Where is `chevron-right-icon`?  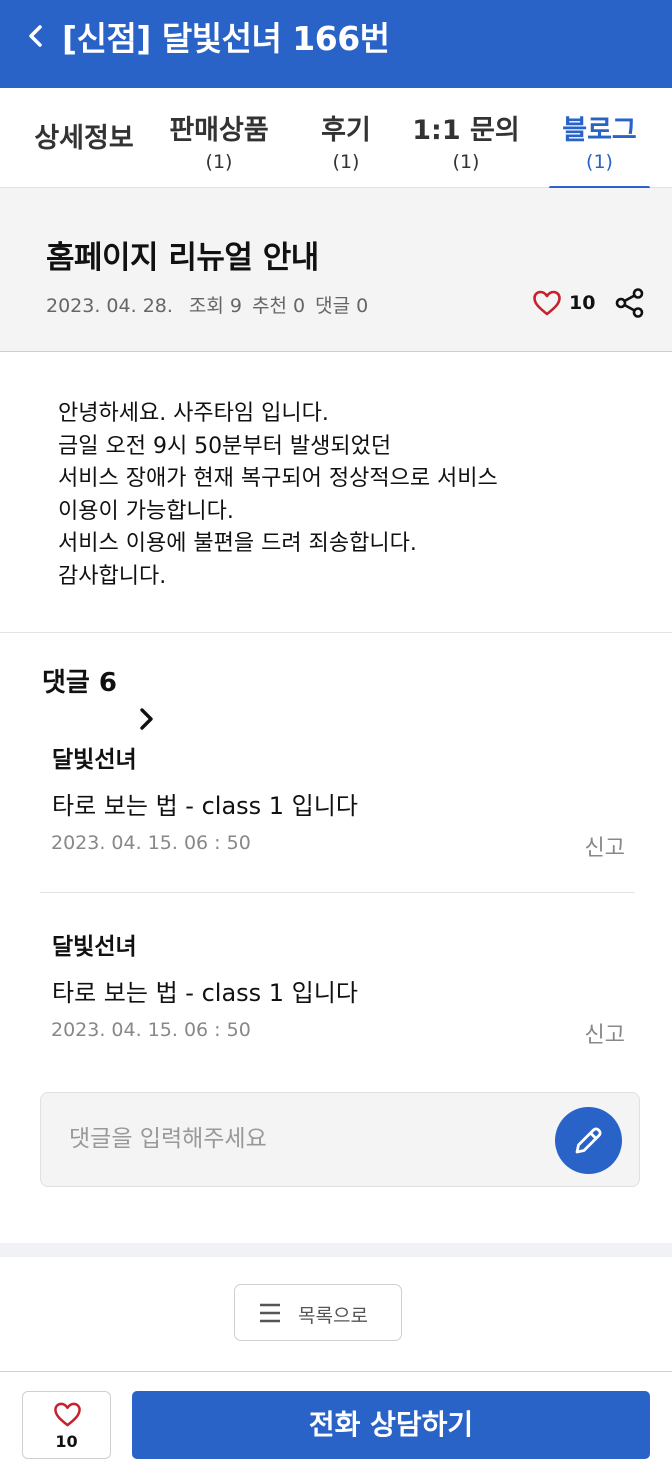 chevron-right-icon is located at coordinates (147, 719).